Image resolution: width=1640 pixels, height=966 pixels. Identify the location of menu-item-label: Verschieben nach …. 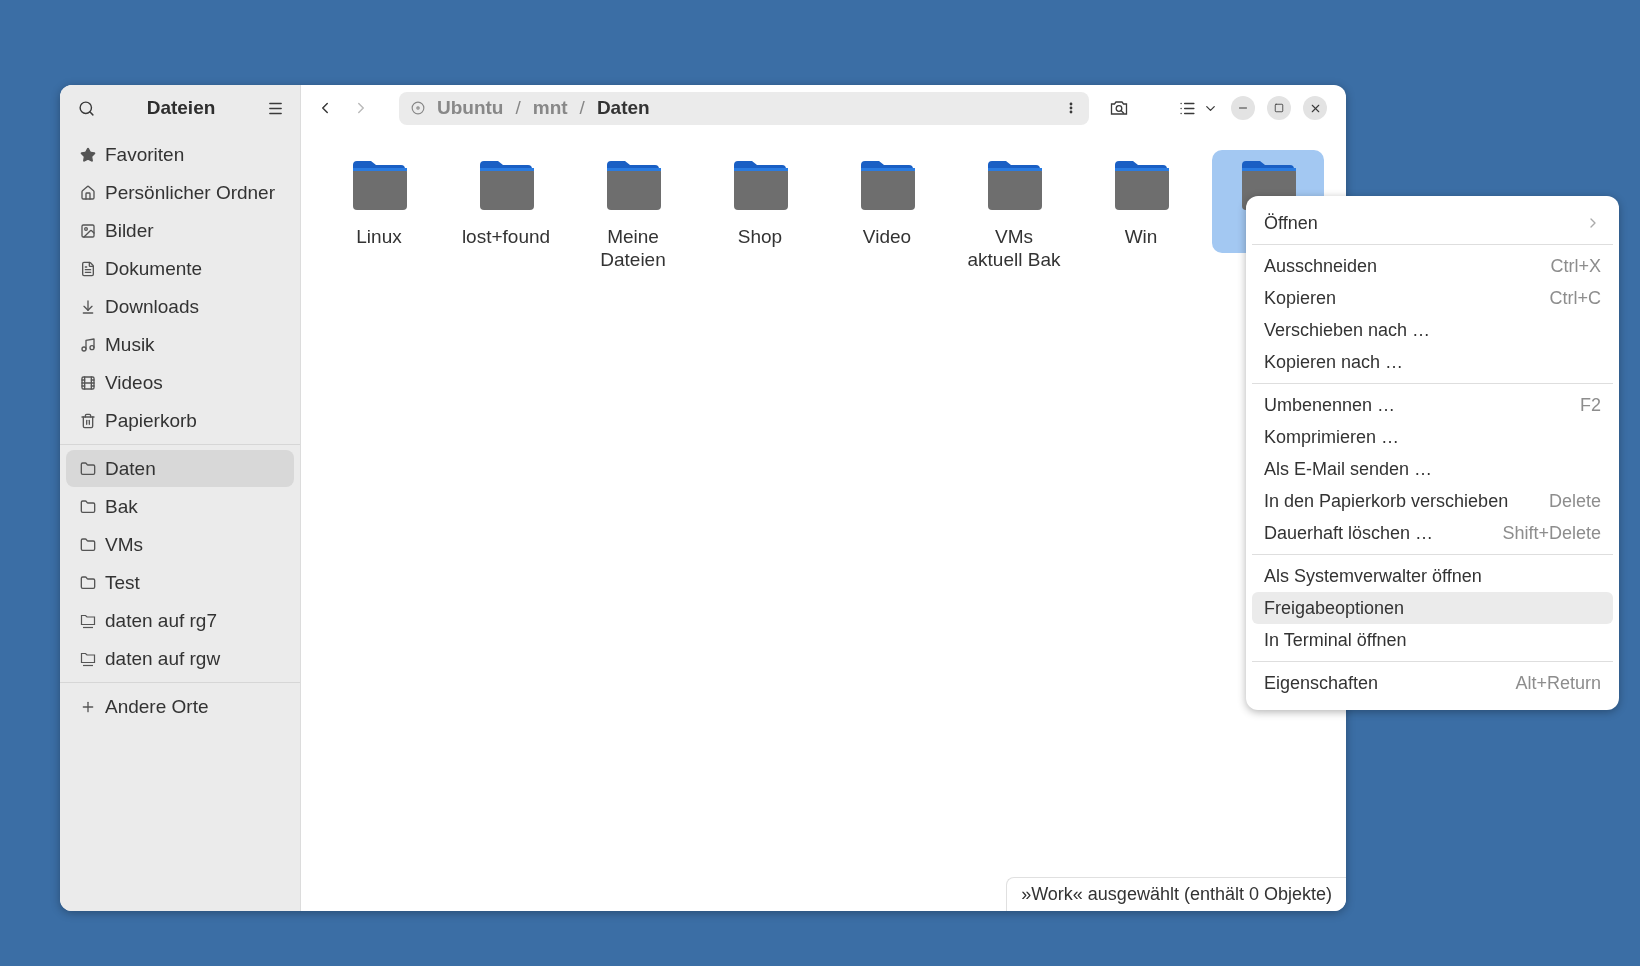
(1347, 330).